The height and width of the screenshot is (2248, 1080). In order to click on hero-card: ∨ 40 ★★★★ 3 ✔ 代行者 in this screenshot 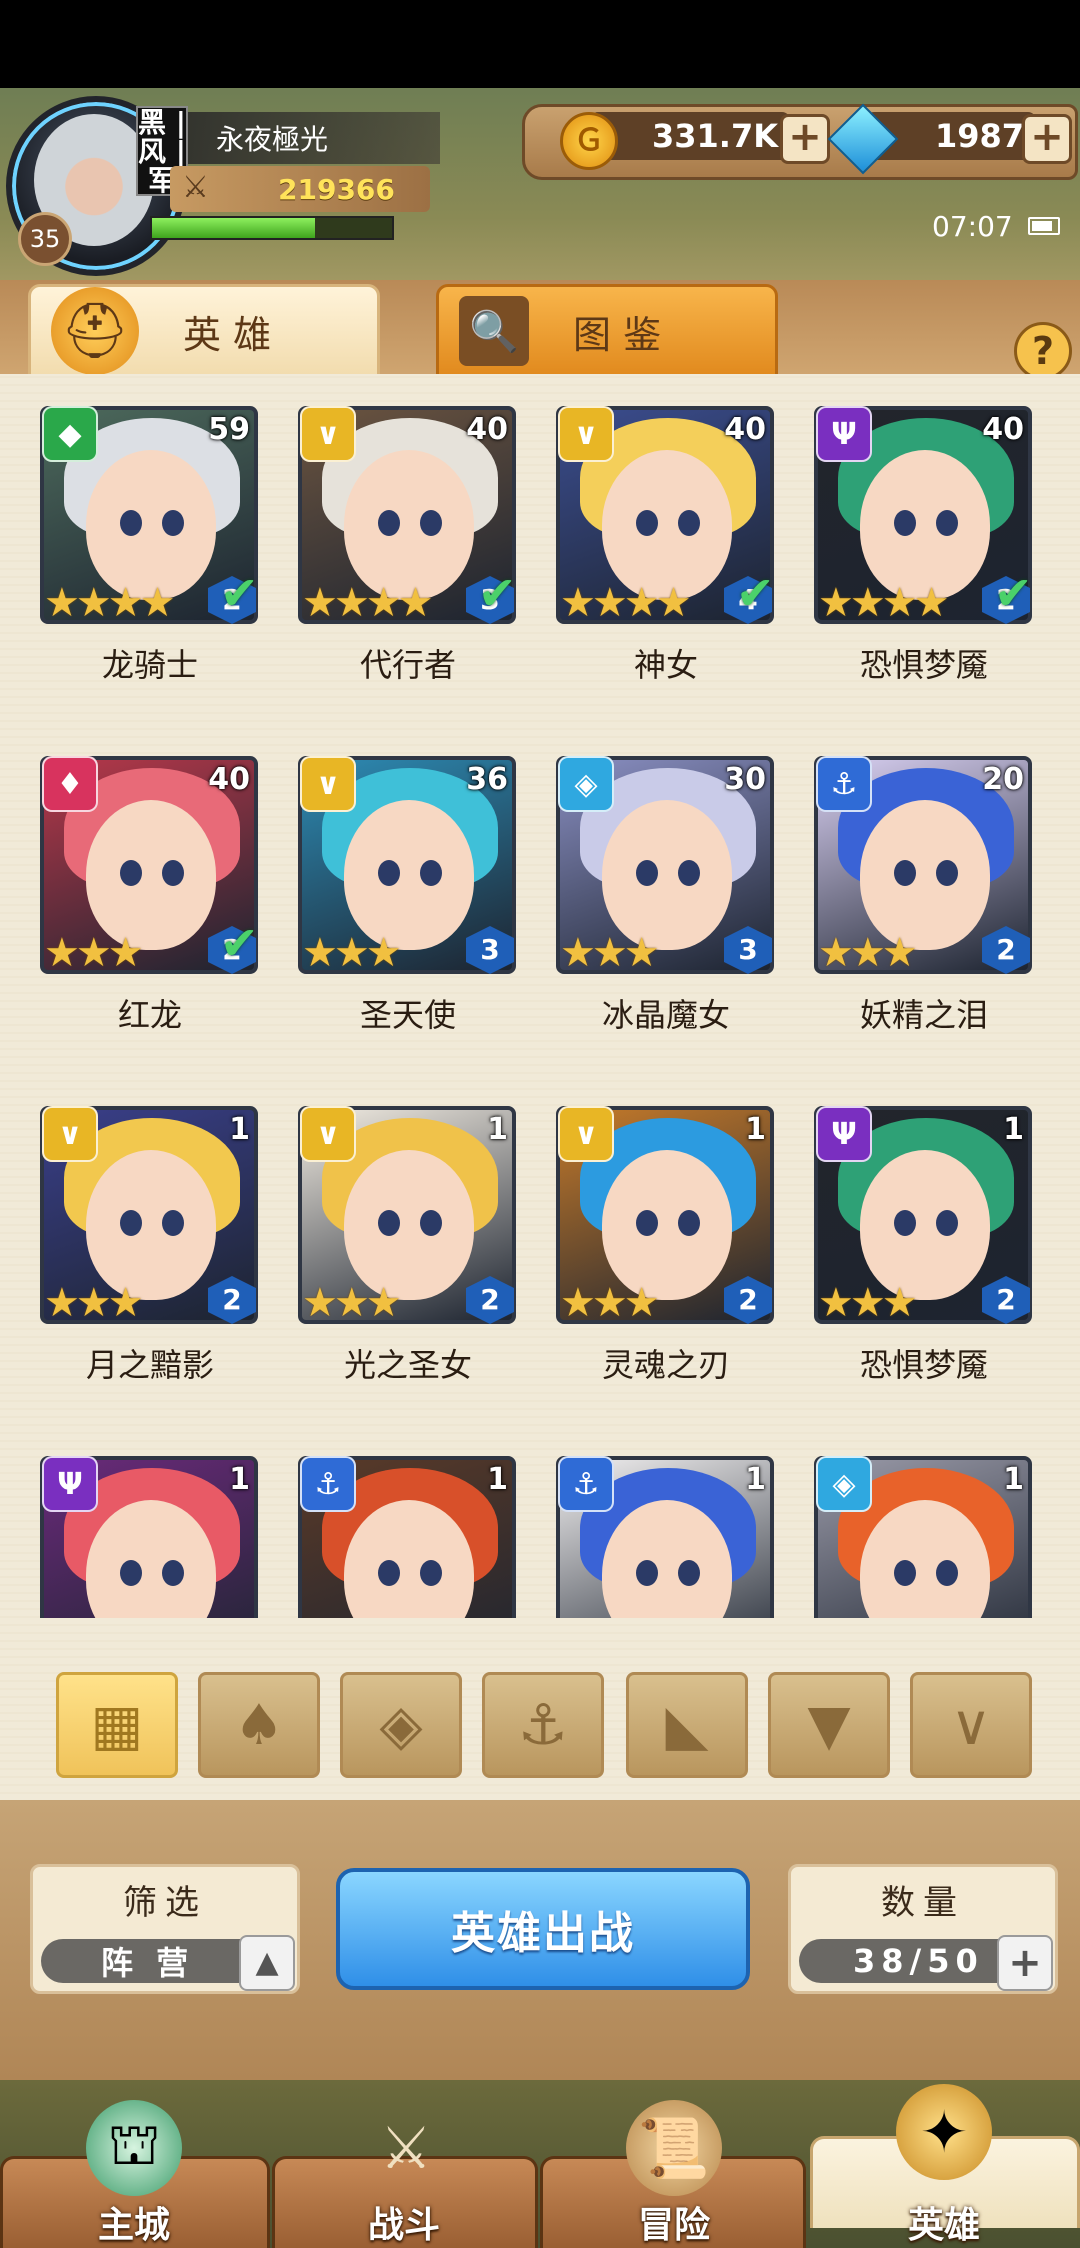, I will do `click(408, 565)`.